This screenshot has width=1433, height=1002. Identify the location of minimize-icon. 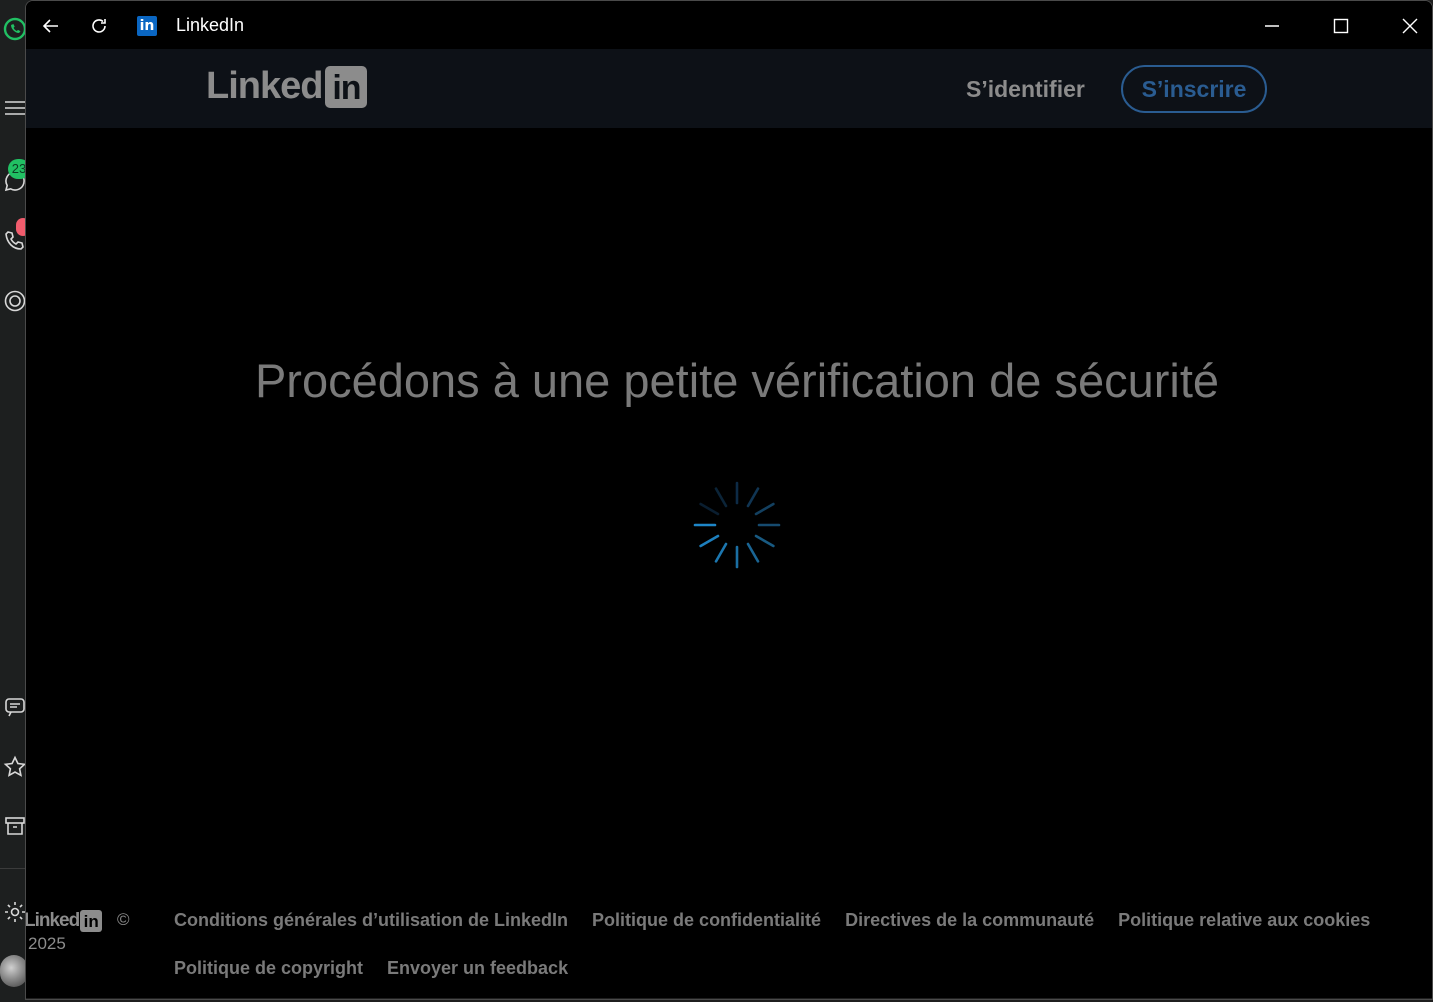
(1272, 26).